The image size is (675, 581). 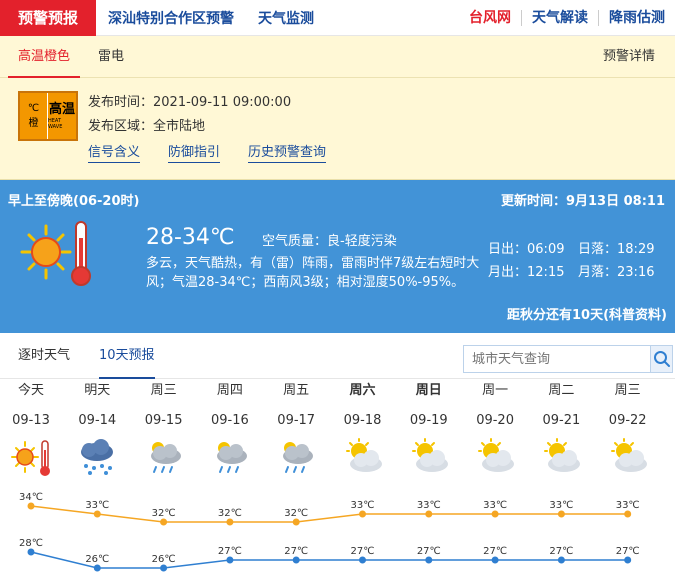 What do you see at coordinates (329, 241) in the screenshot?
I see `air-quality: 空气质量：良-轻度污染` at bounding box center [329, 241].